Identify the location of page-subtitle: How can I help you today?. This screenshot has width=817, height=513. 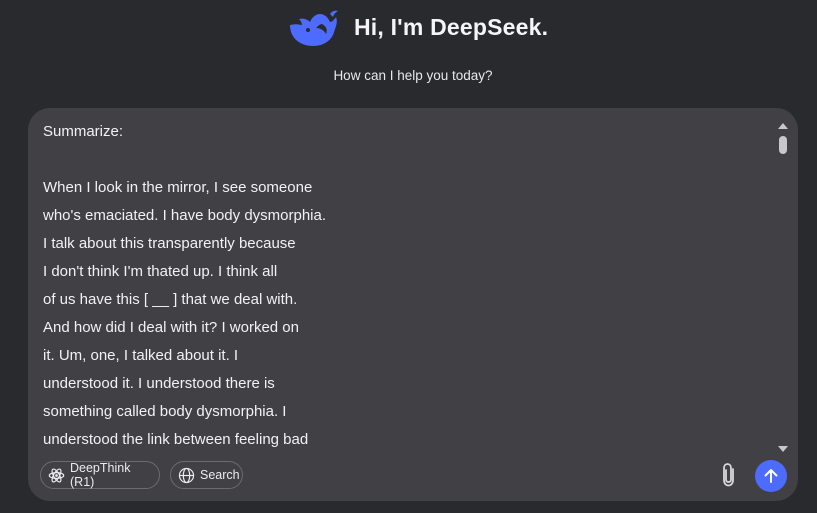
(413, 75).